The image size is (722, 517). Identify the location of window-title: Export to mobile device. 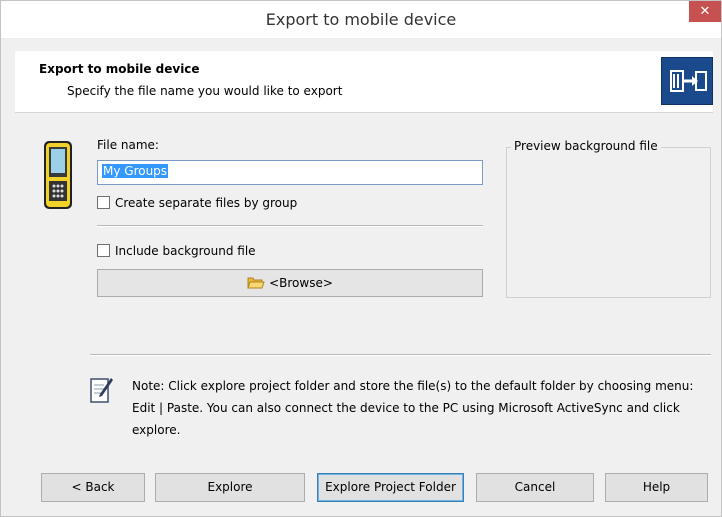
(361, 19).